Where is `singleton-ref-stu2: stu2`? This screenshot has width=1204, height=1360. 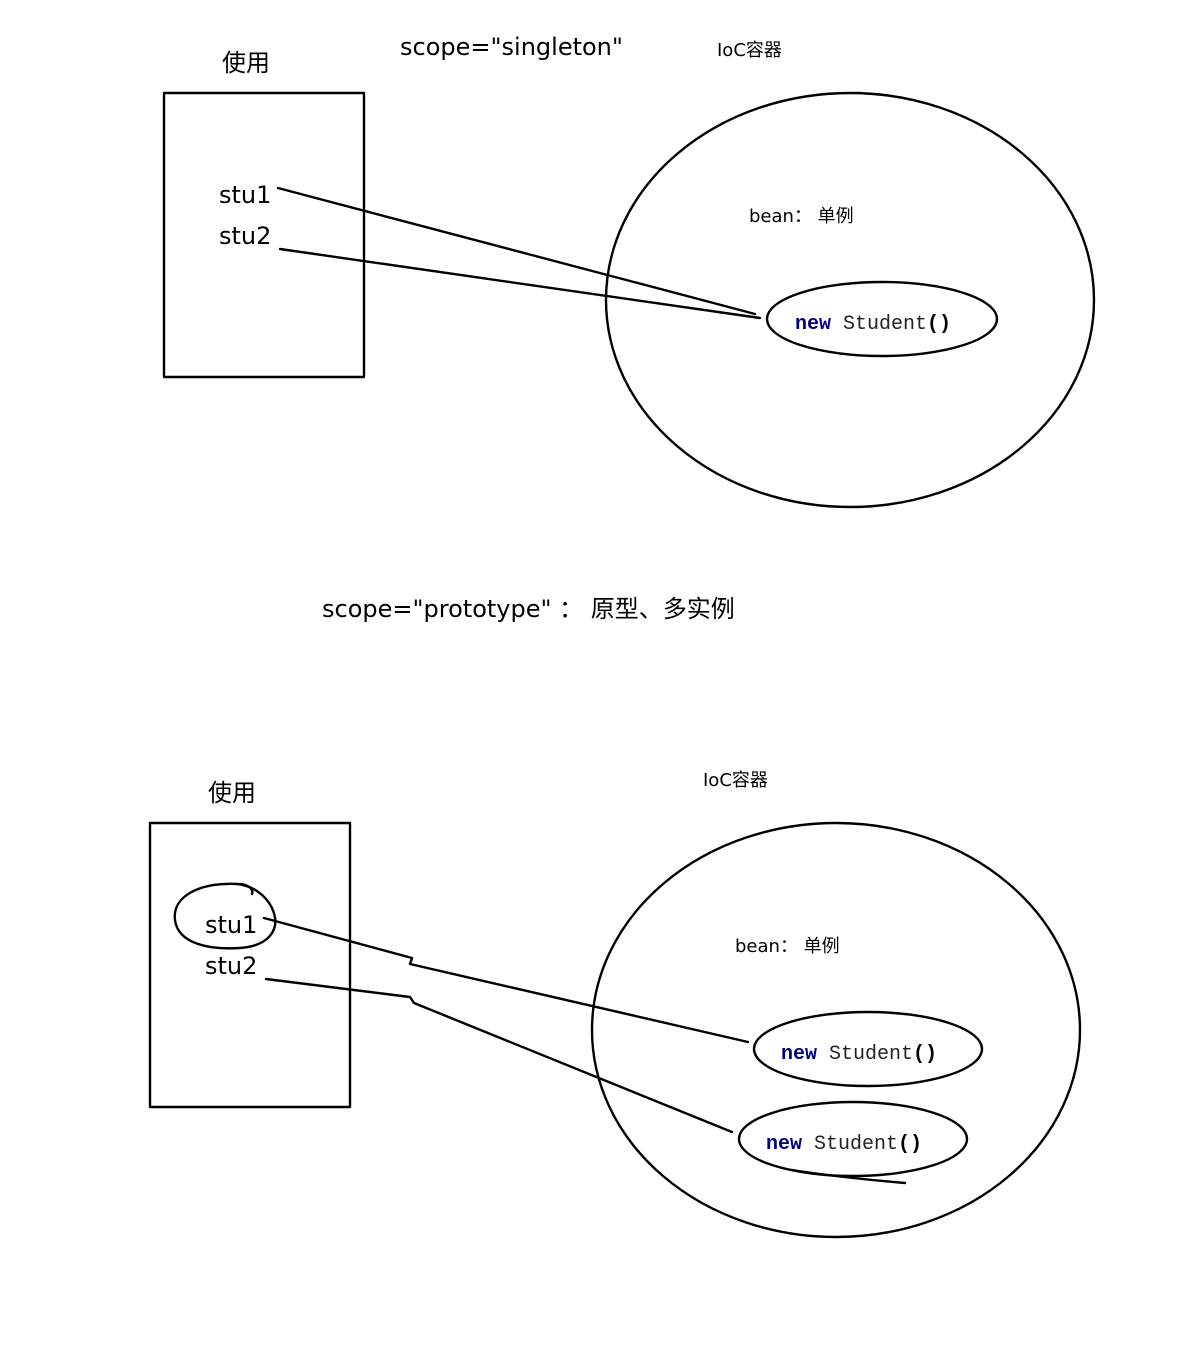 singleton-ref-stu2: stu2 is located at coordinates (245, 236).